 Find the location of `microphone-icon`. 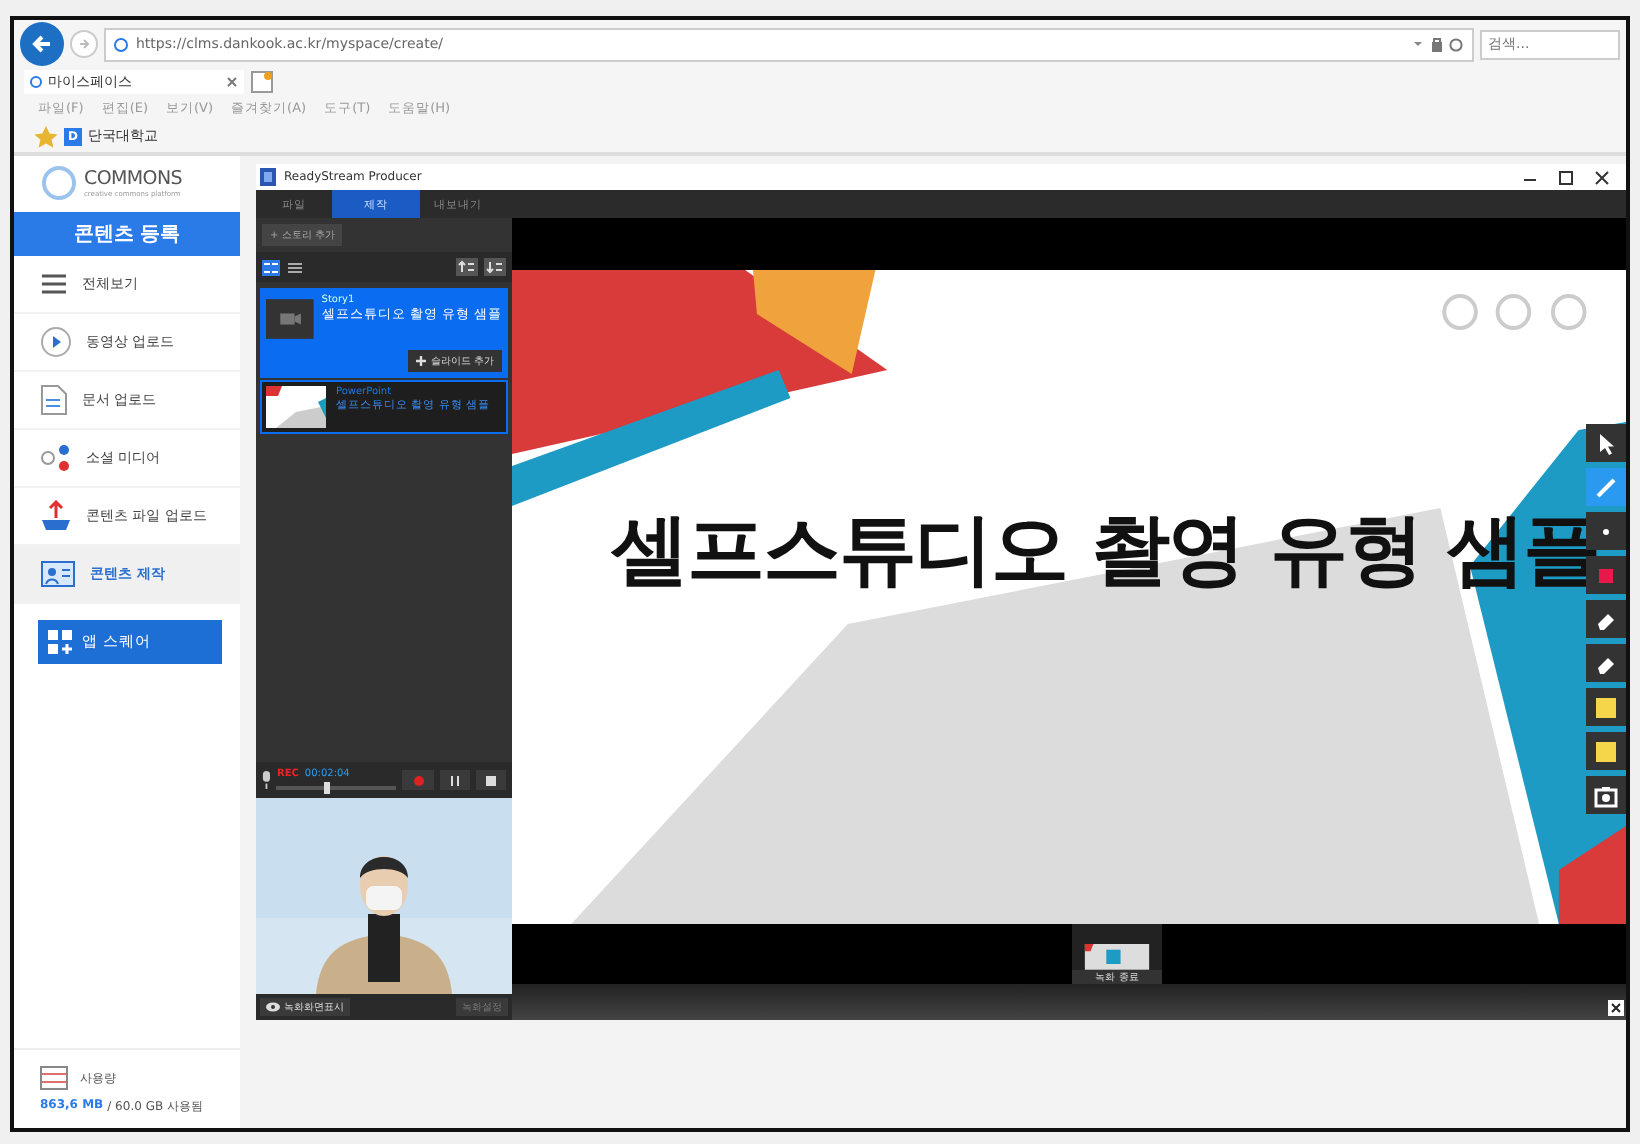

microphone-icon is located at coordinates (266, 780).